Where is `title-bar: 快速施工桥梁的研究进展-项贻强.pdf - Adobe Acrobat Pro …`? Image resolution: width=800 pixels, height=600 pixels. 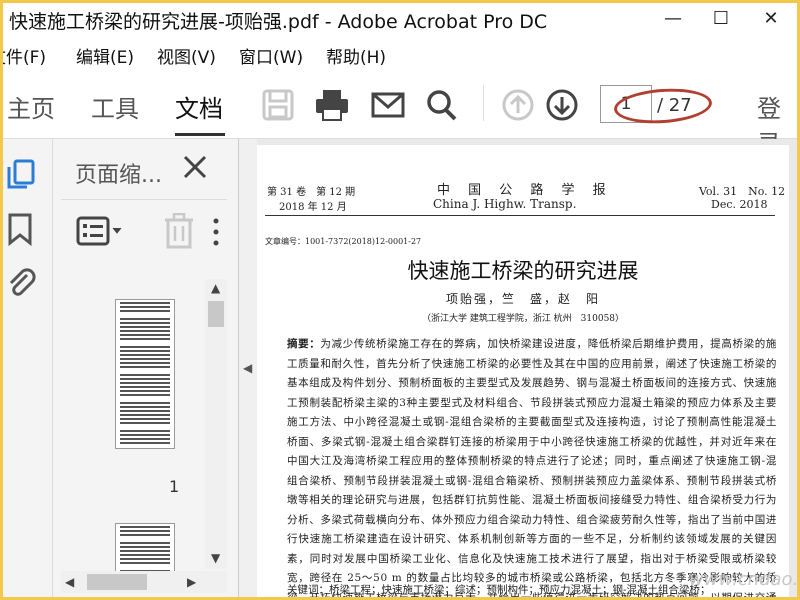
title-bar: 快速施工桥梁的研究进展-项贻强.pdf - Adobe Acrobat Pro … is located at coordinates (400, 20).